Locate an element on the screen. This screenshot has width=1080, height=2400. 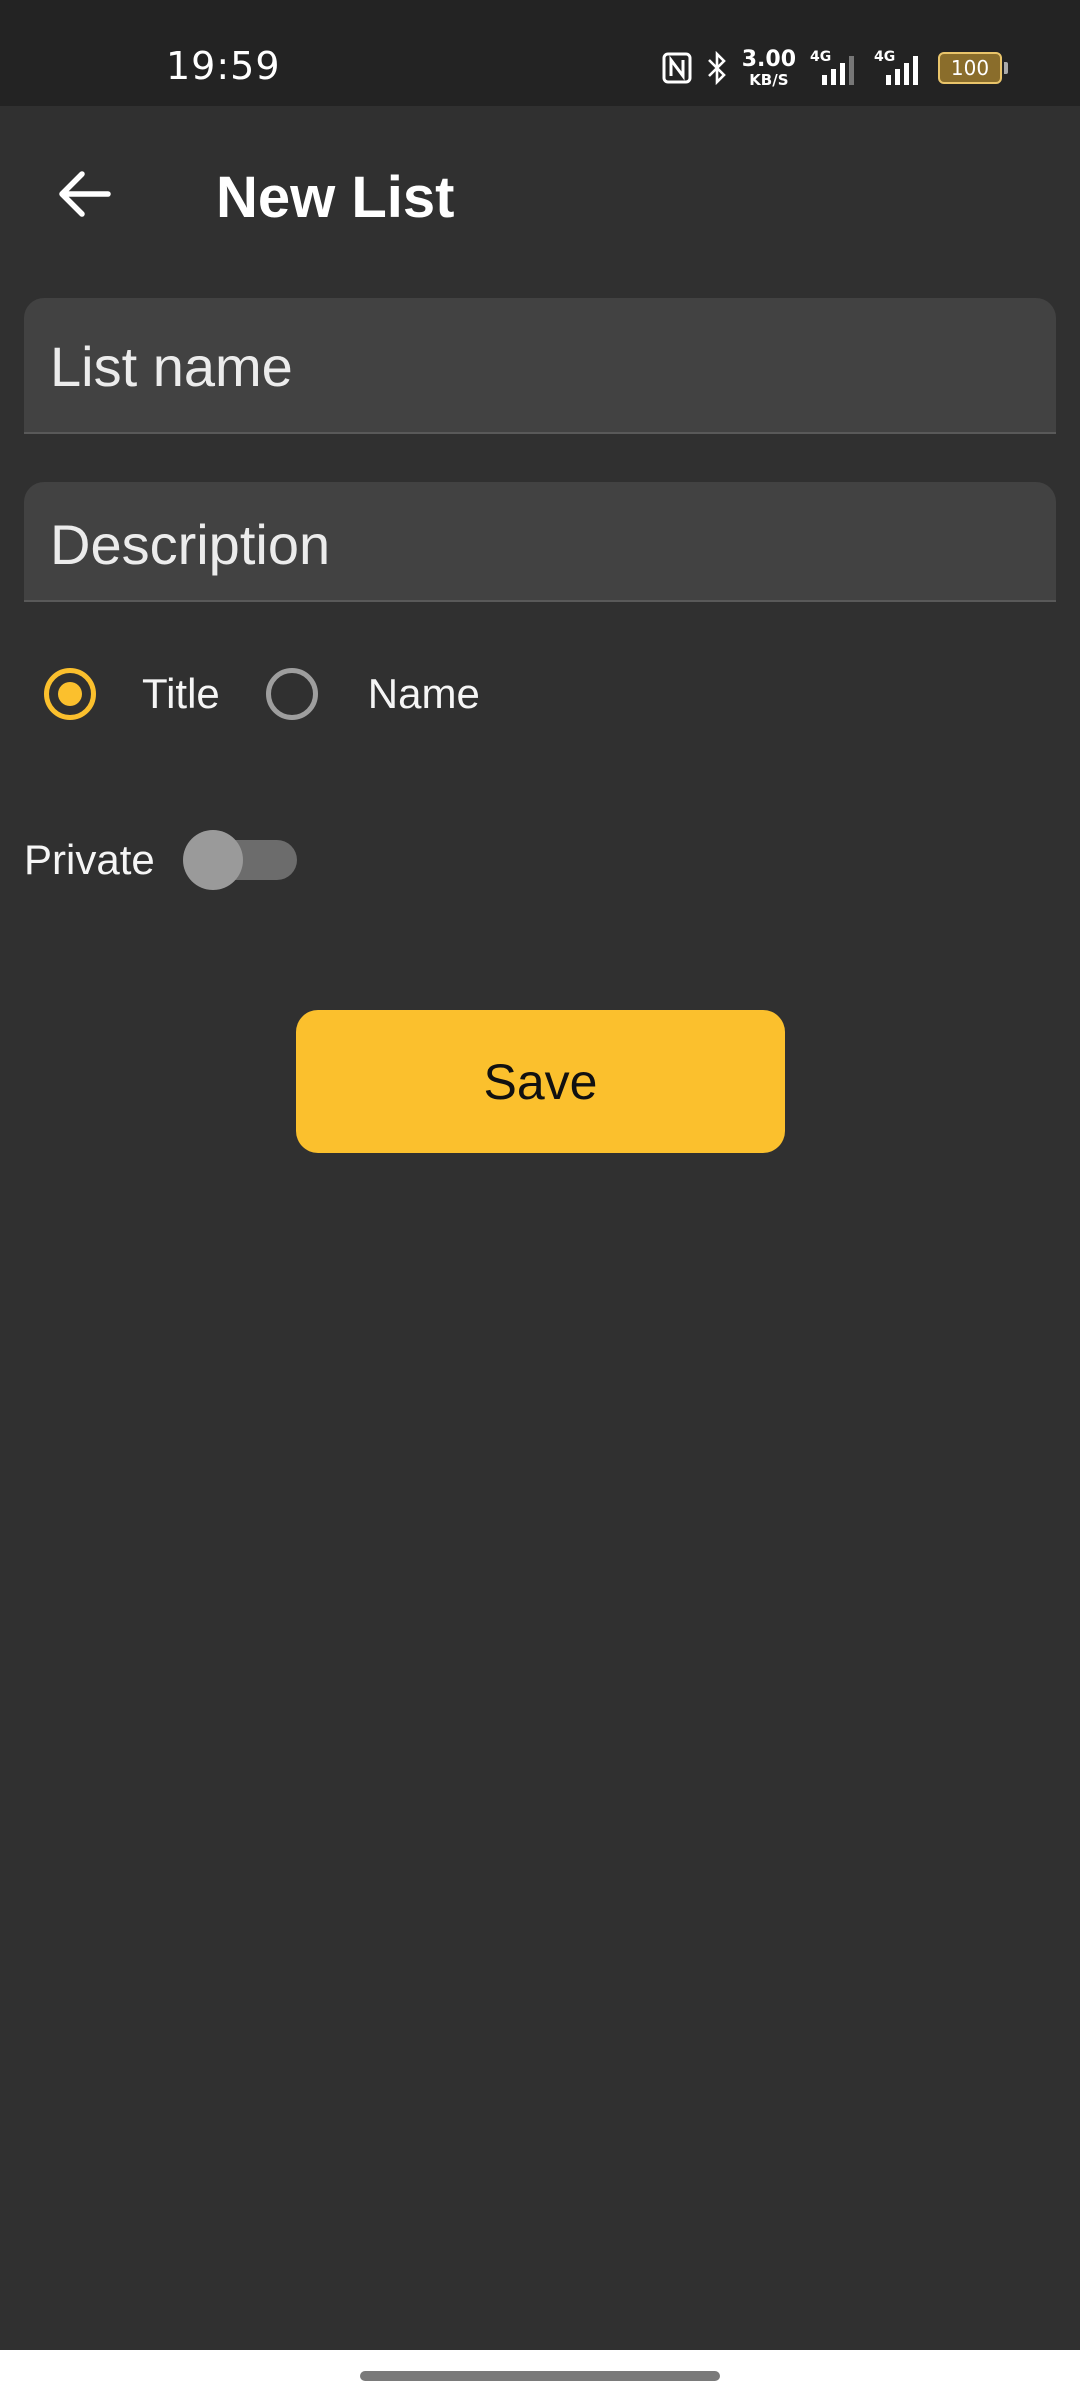
nfc-icon is located at coordinates (677, 68).